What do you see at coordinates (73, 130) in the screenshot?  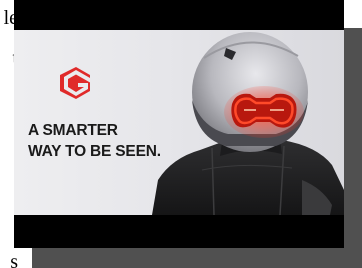 I see `headline-line: A SMARTER` at bounding box center [73, 130].